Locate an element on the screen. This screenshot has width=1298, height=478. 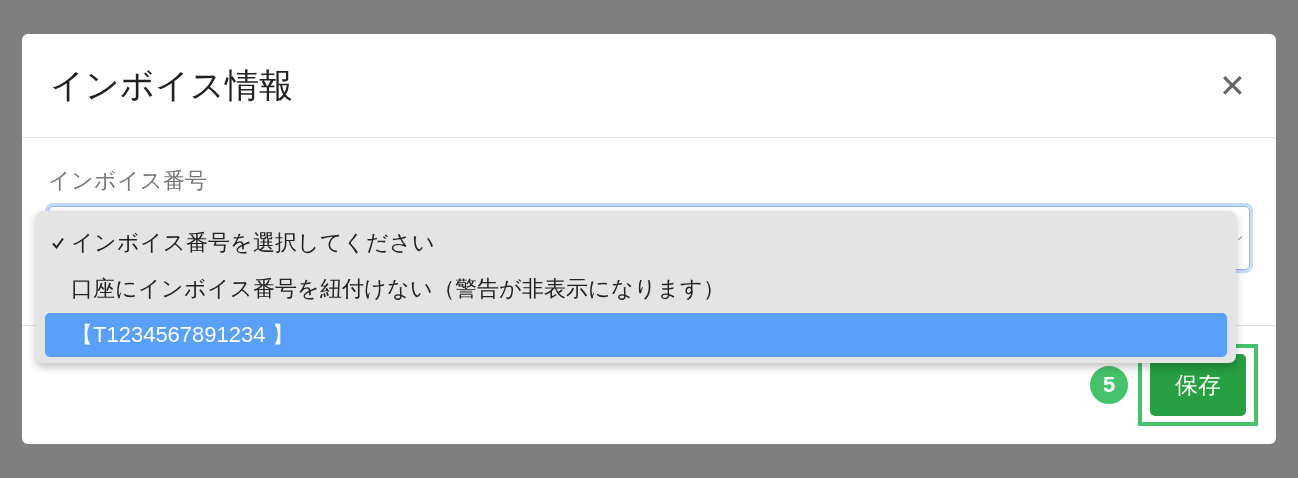
dialog-title: インボイス情報 is located at coordinates (171, 85).